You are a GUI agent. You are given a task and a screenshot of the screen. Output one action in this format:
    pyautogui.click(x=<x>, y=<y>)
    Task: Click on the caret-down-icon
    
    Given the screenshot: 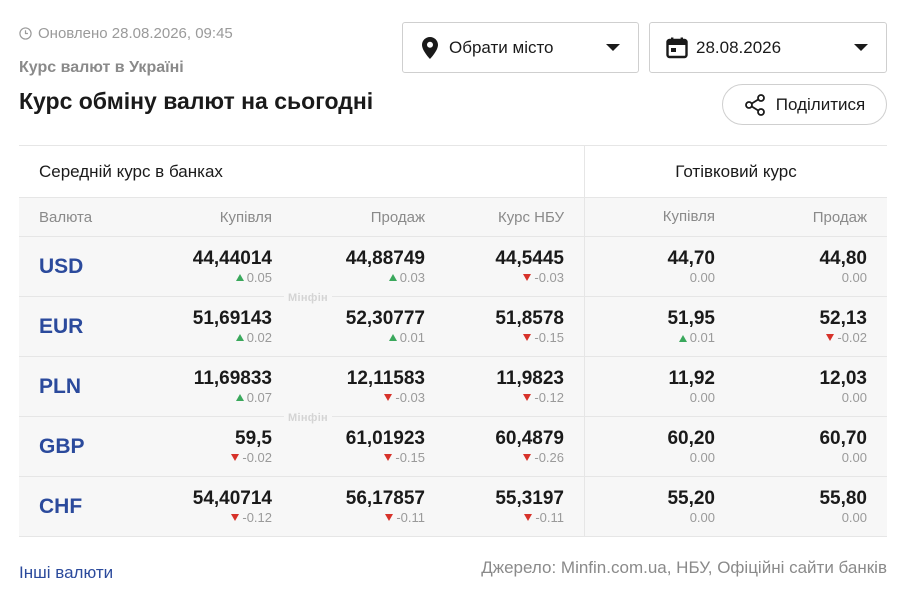 What is the action you would take?
    pyautogui.click(x=613, y=47)
    